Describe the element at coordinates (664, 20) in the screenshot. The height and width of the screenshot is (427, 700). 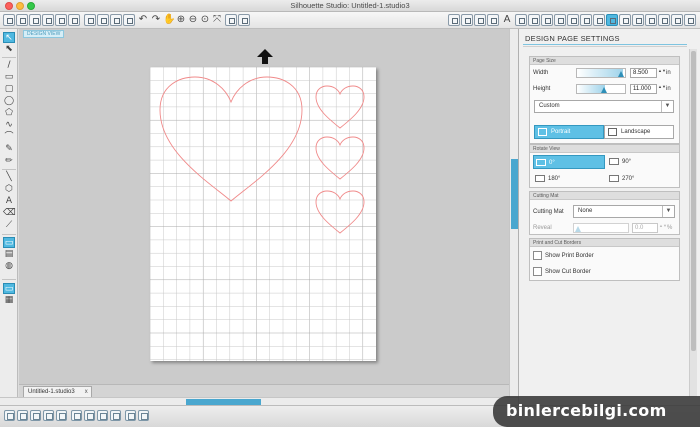
I see `send-panel-icon` at that location.